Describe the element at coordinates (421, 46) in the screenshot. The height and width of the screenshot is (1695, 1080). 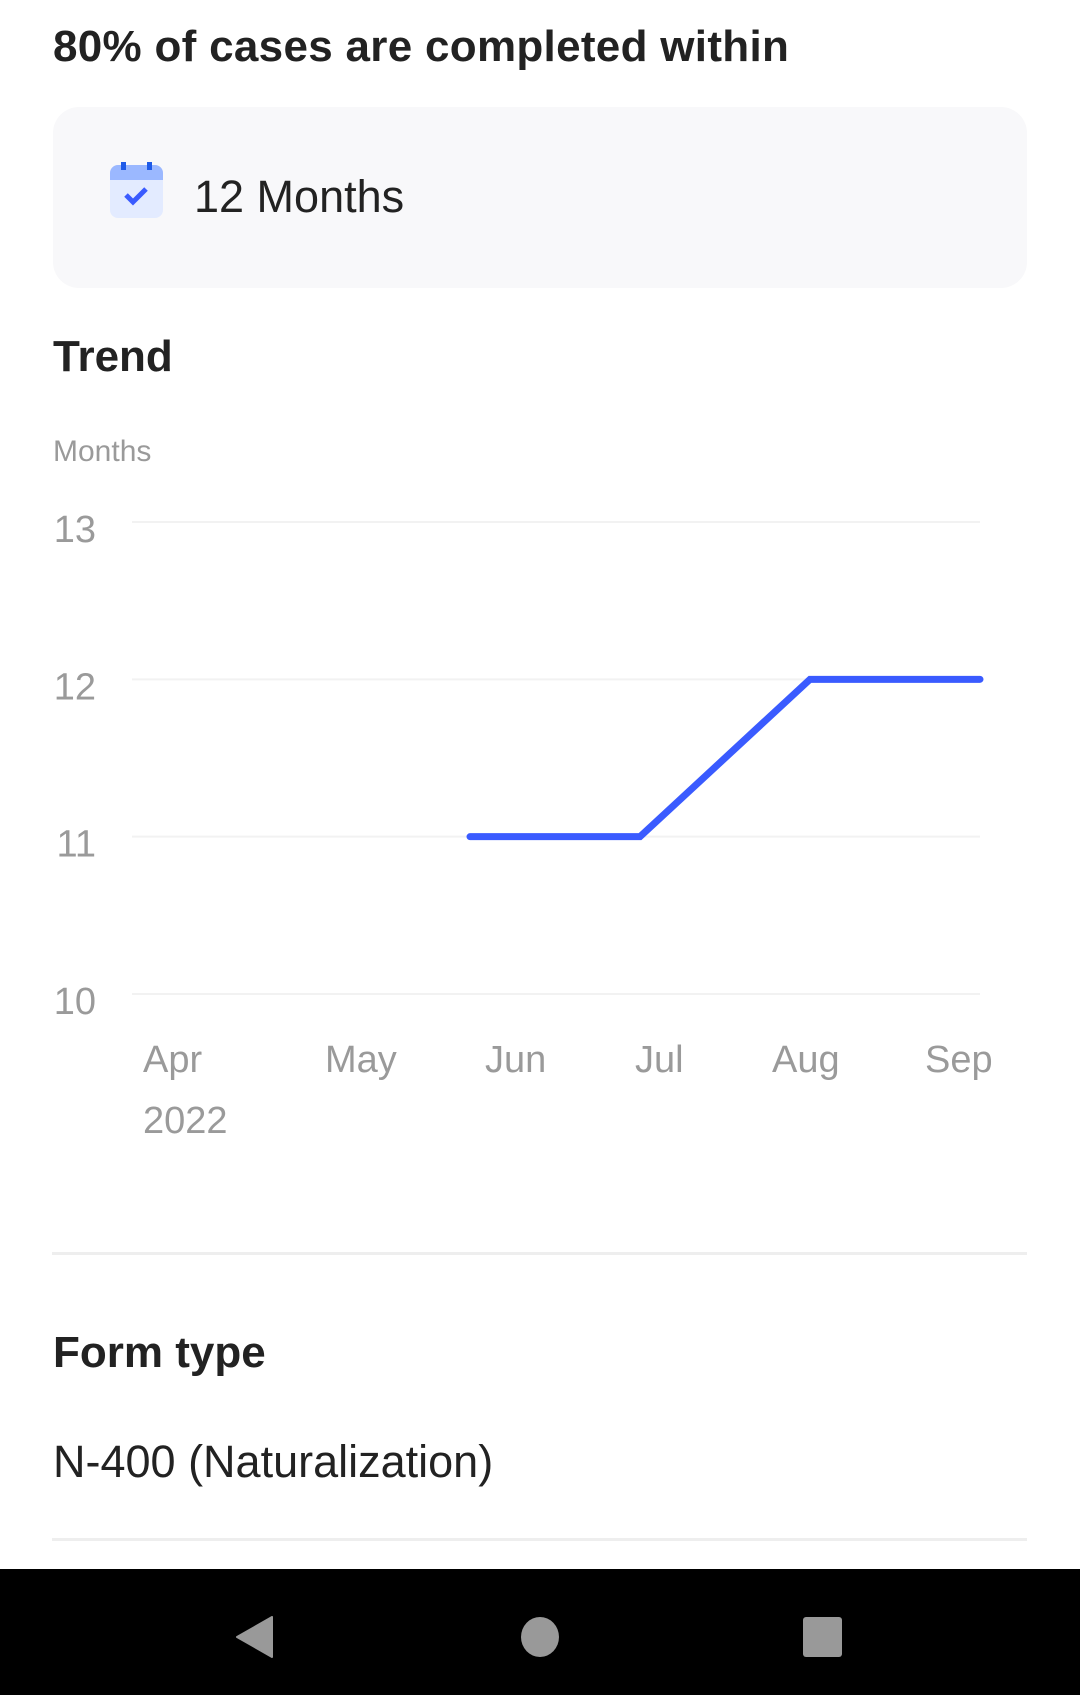
I see `page-title: 80% of cases are completed within` at that location.